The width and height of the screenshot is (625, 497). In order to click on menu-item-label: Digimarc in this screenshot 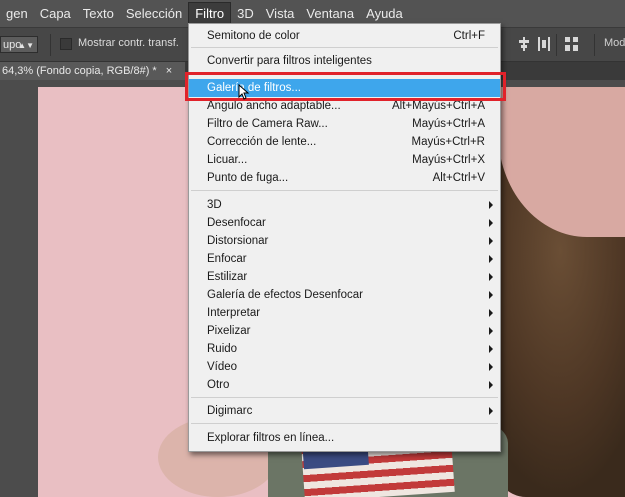, I will do `click(230, 411)`.